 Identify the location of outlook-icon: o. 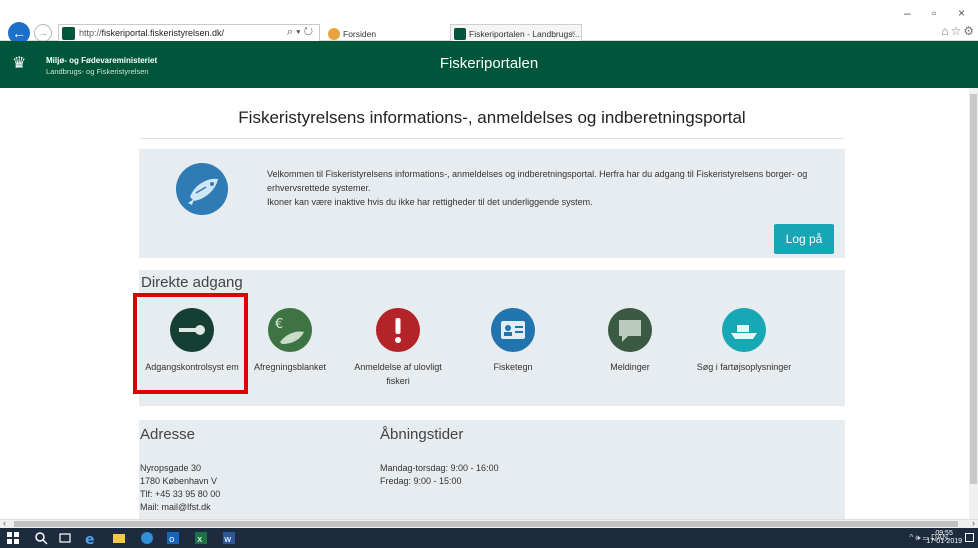
(173, 538).